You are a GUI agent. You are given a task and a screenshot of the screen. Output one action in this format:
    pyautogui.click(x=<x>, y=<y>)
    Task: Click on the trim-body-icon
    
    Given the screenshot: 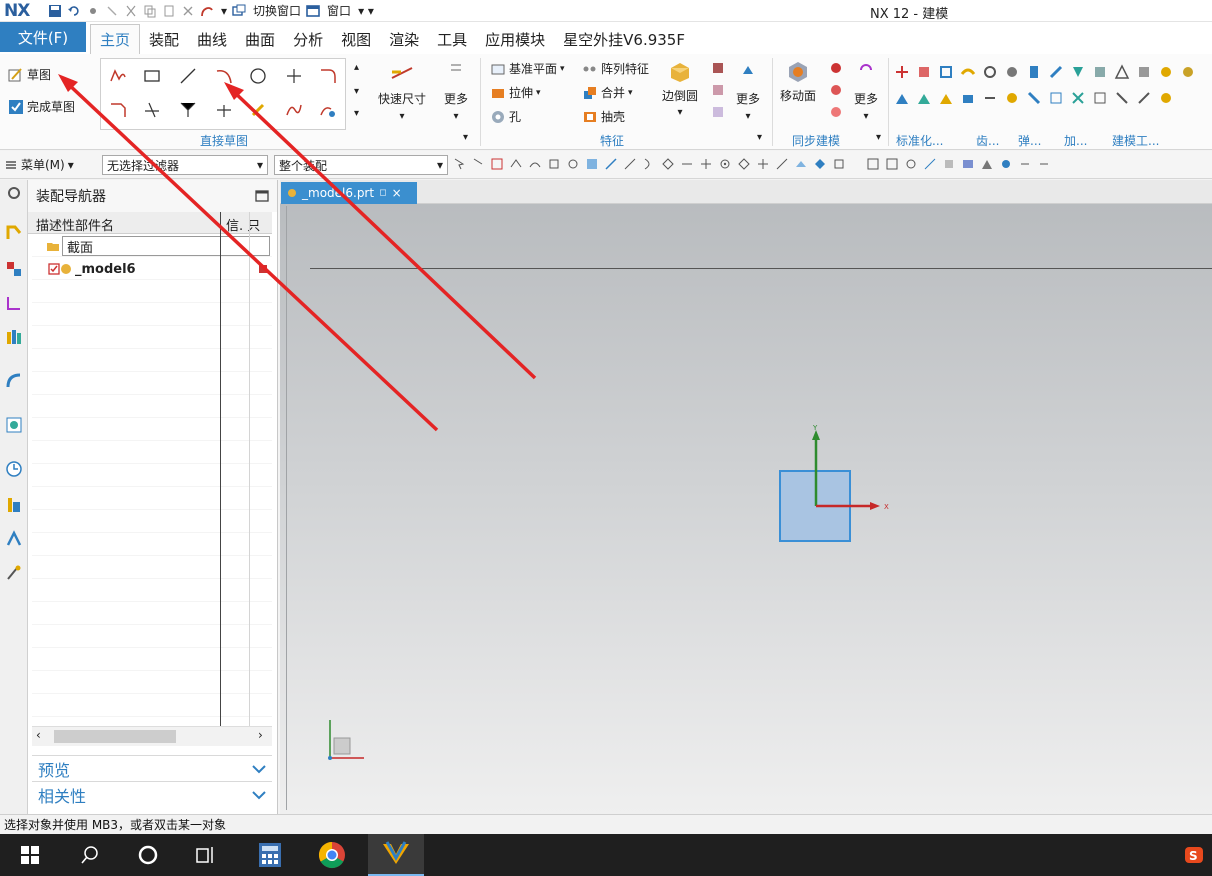 What is the action you would take?
    pyautogui.click(x=718, y=112)
    